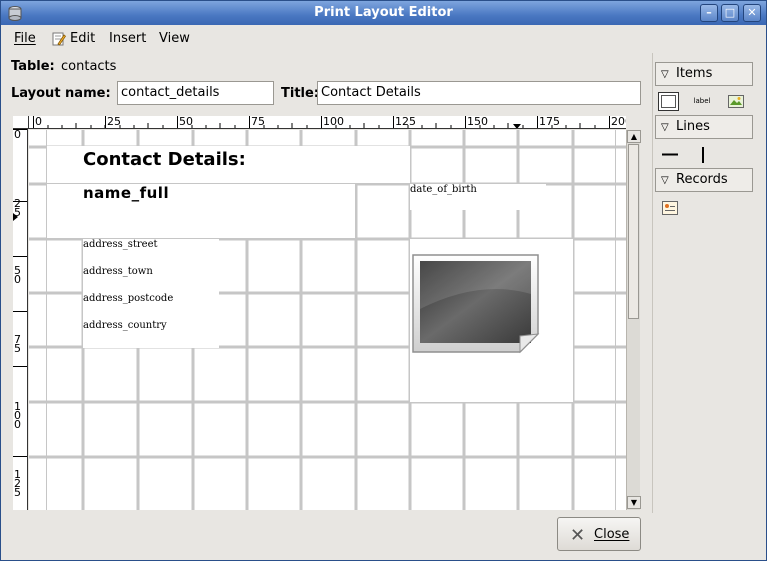 The width and height of the screenshot is (767, 561). I want to click on date-of-birth-field: date_of_birth, so click(478, 197).